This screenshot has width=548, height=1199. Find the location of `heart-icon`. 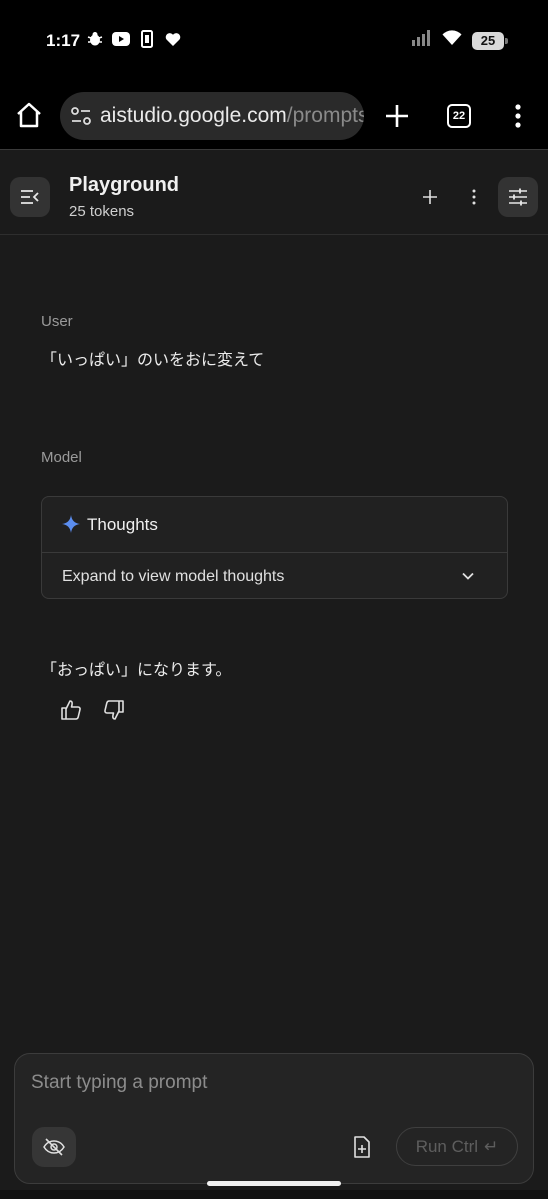

heart-icon is located at coordinates (173, 39).